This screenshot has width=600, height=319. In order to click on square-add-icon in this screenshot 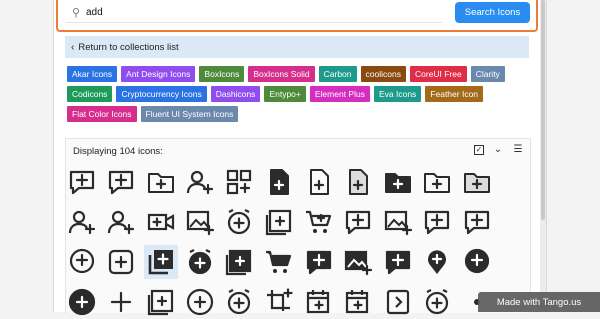, I will do `click(121, 262)`.